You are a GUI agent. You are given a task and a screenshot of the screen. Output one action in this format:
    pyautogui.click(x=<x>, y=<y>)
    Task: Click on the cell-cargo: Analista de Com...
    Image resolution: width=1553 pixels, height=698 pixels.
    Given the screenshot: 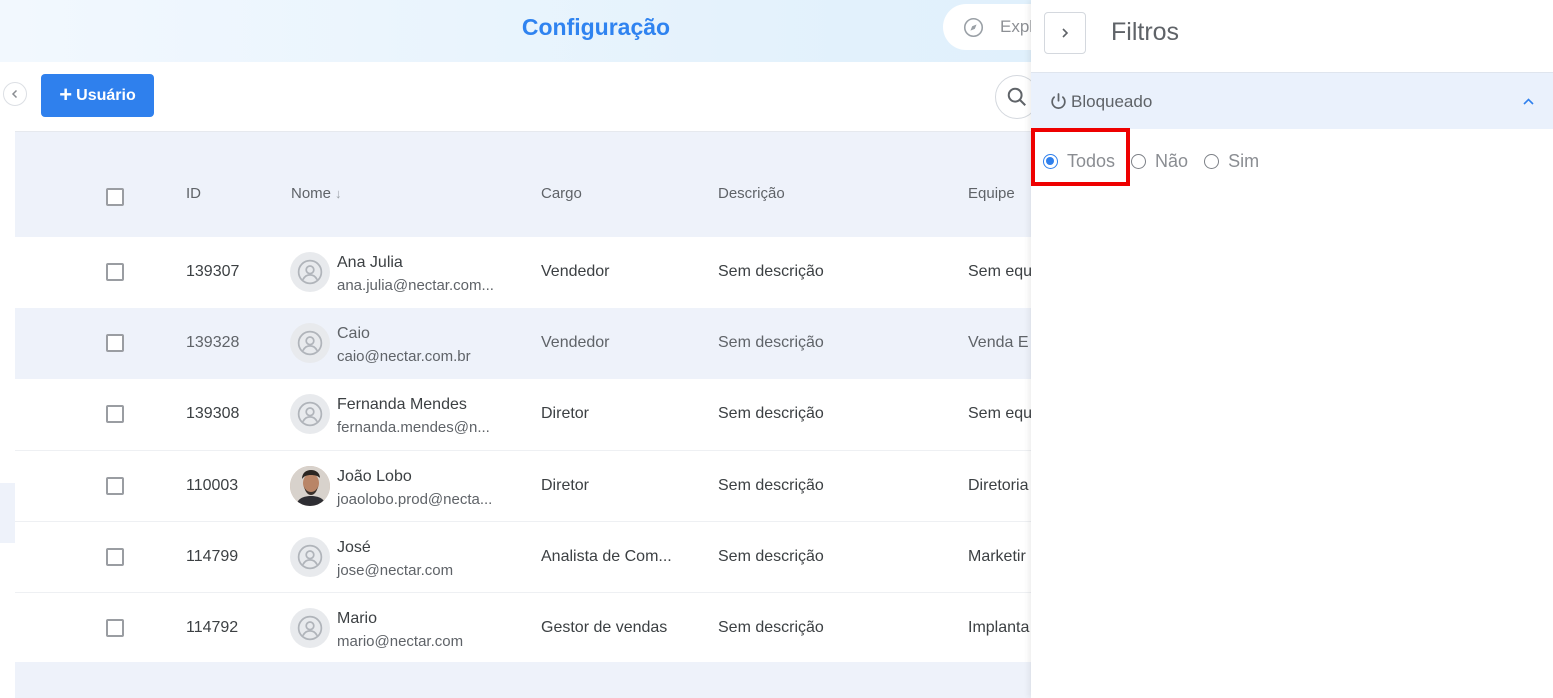 What is the action you would take?
    pyautogui.click(x=606, y=556)
    